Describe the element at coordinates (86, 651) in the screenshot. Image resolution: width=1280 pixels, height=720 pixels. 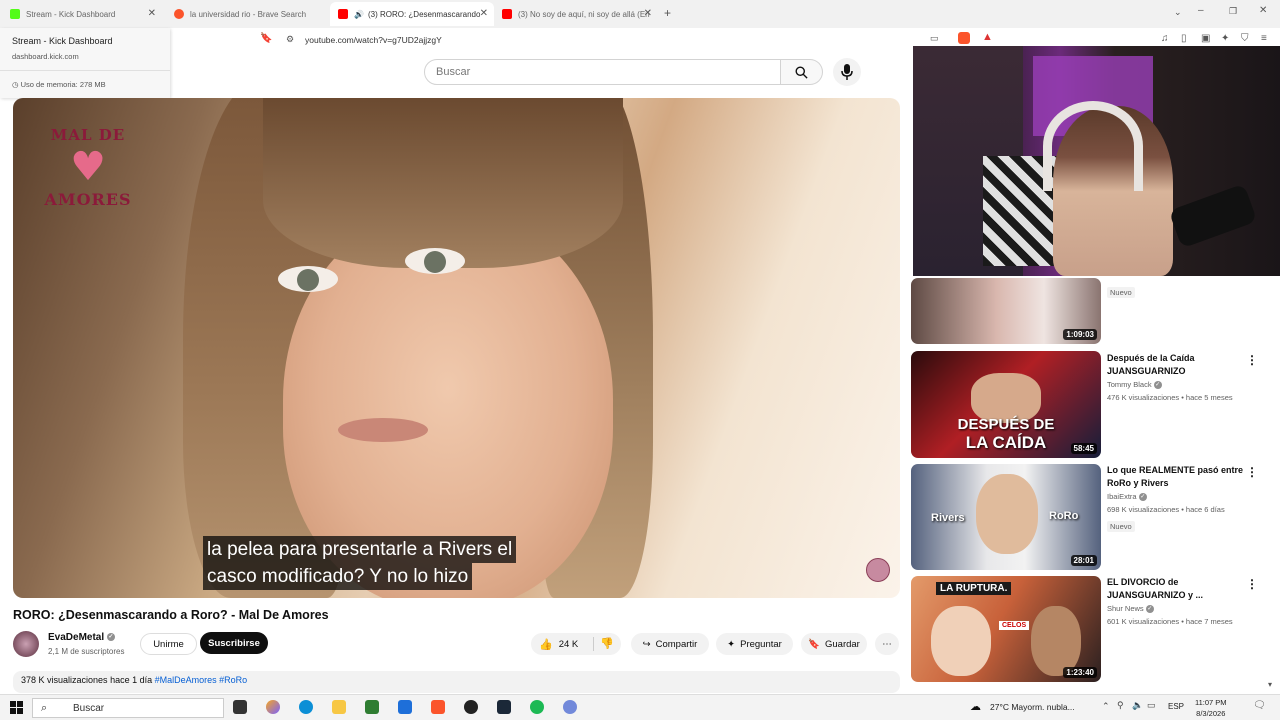
I see `subscriber-count: 2,1 M de suscriptores` at that location.